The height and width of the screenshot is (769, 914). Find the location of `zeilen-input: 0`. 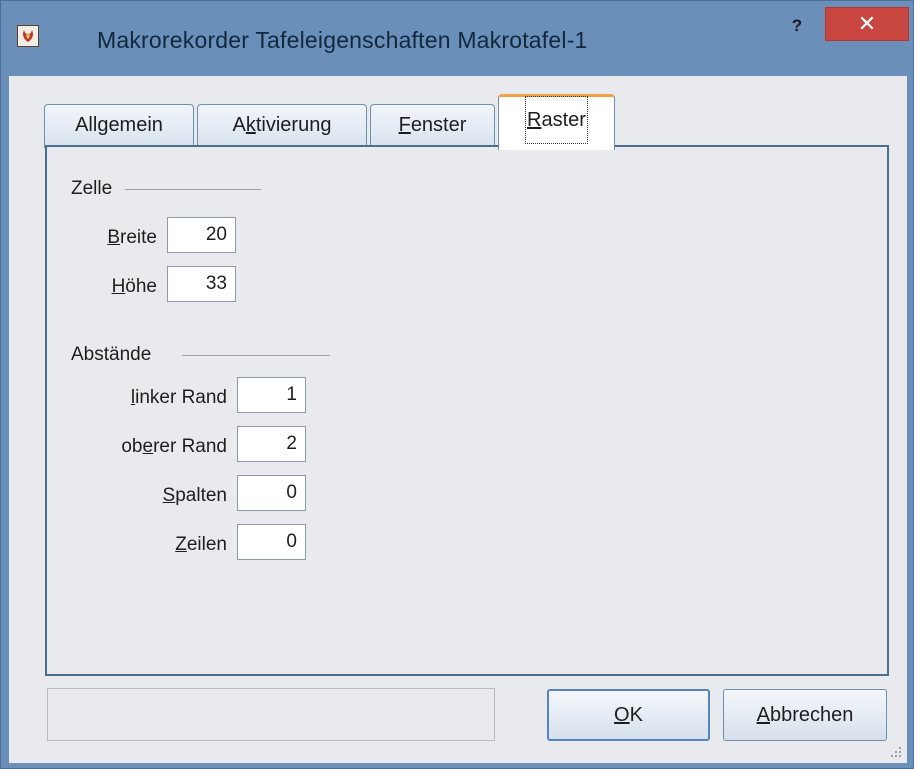

zeilen-input: 0 is located at coordinates (271, 542).